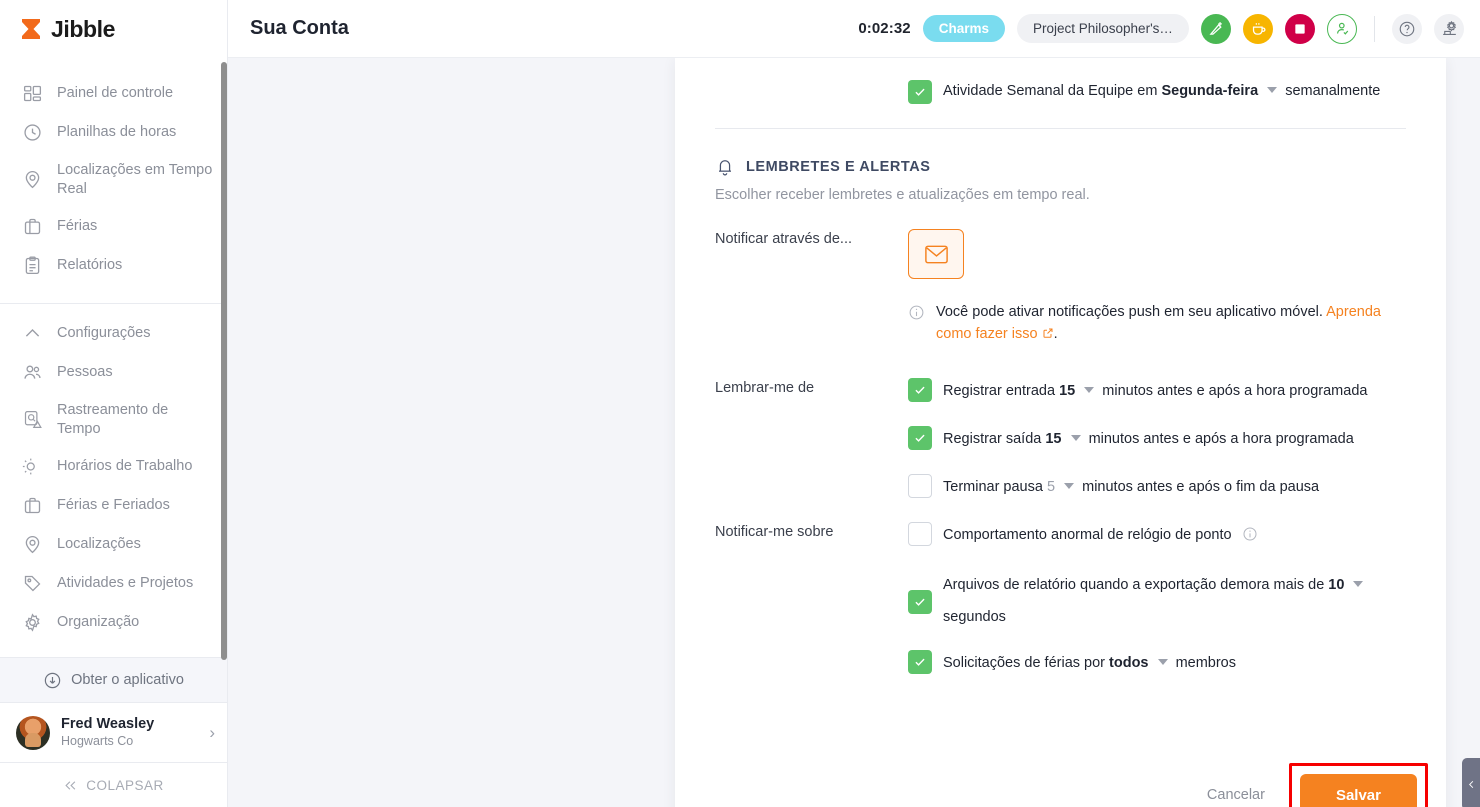 This screenshot has height=807, width=1480. Describe the element at coordinates (1342, 28) in the screenshot. I see `clock-out-button` at that location.